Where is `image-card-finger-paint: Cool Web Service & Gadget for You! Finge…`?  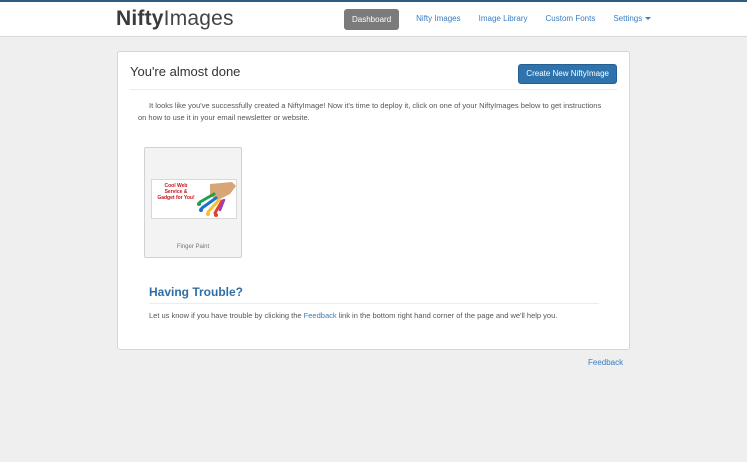 image-card-finger-paint: Cool Web Service & Gadget for You! Finge… is located at coordinates (193, 202).